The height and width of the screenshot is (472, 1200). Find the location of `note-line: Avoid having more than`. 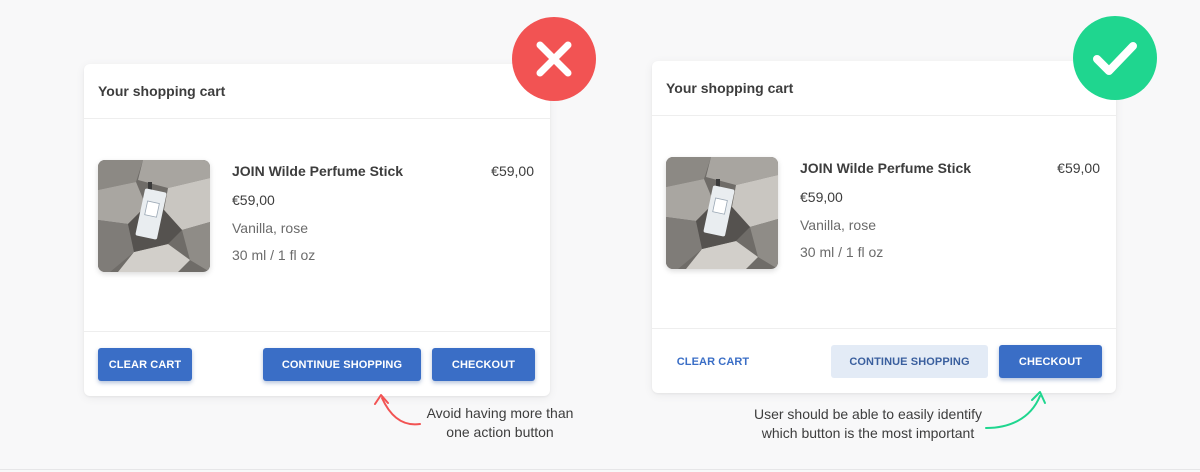

note-line: Avoid having more than is located at coordinates (500, 413).